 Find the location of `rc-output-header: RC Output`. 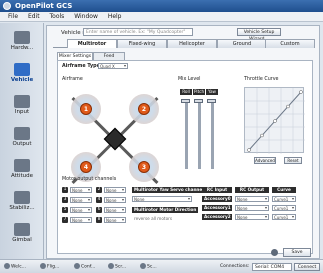

rc-output-header: RC Output is located at coordinates (252, 190).